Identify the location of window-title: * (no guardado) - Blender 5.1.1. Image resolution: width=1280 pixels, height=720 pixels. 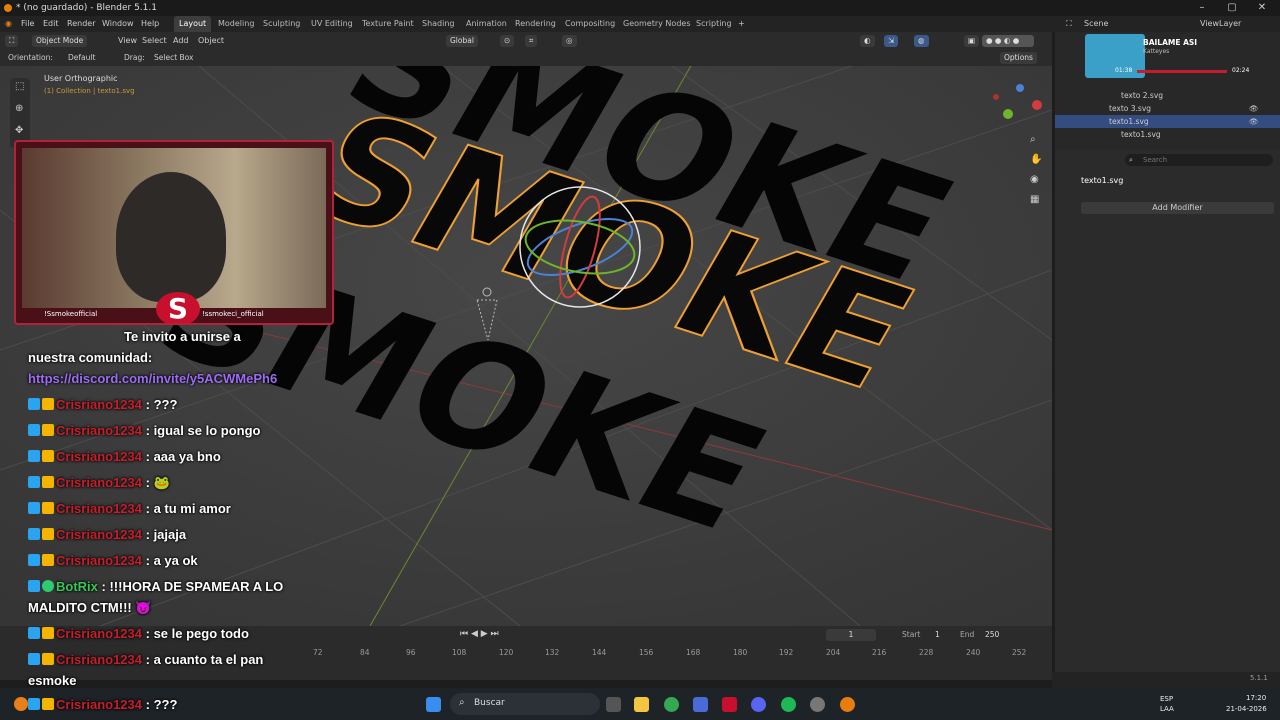
(86, 8).